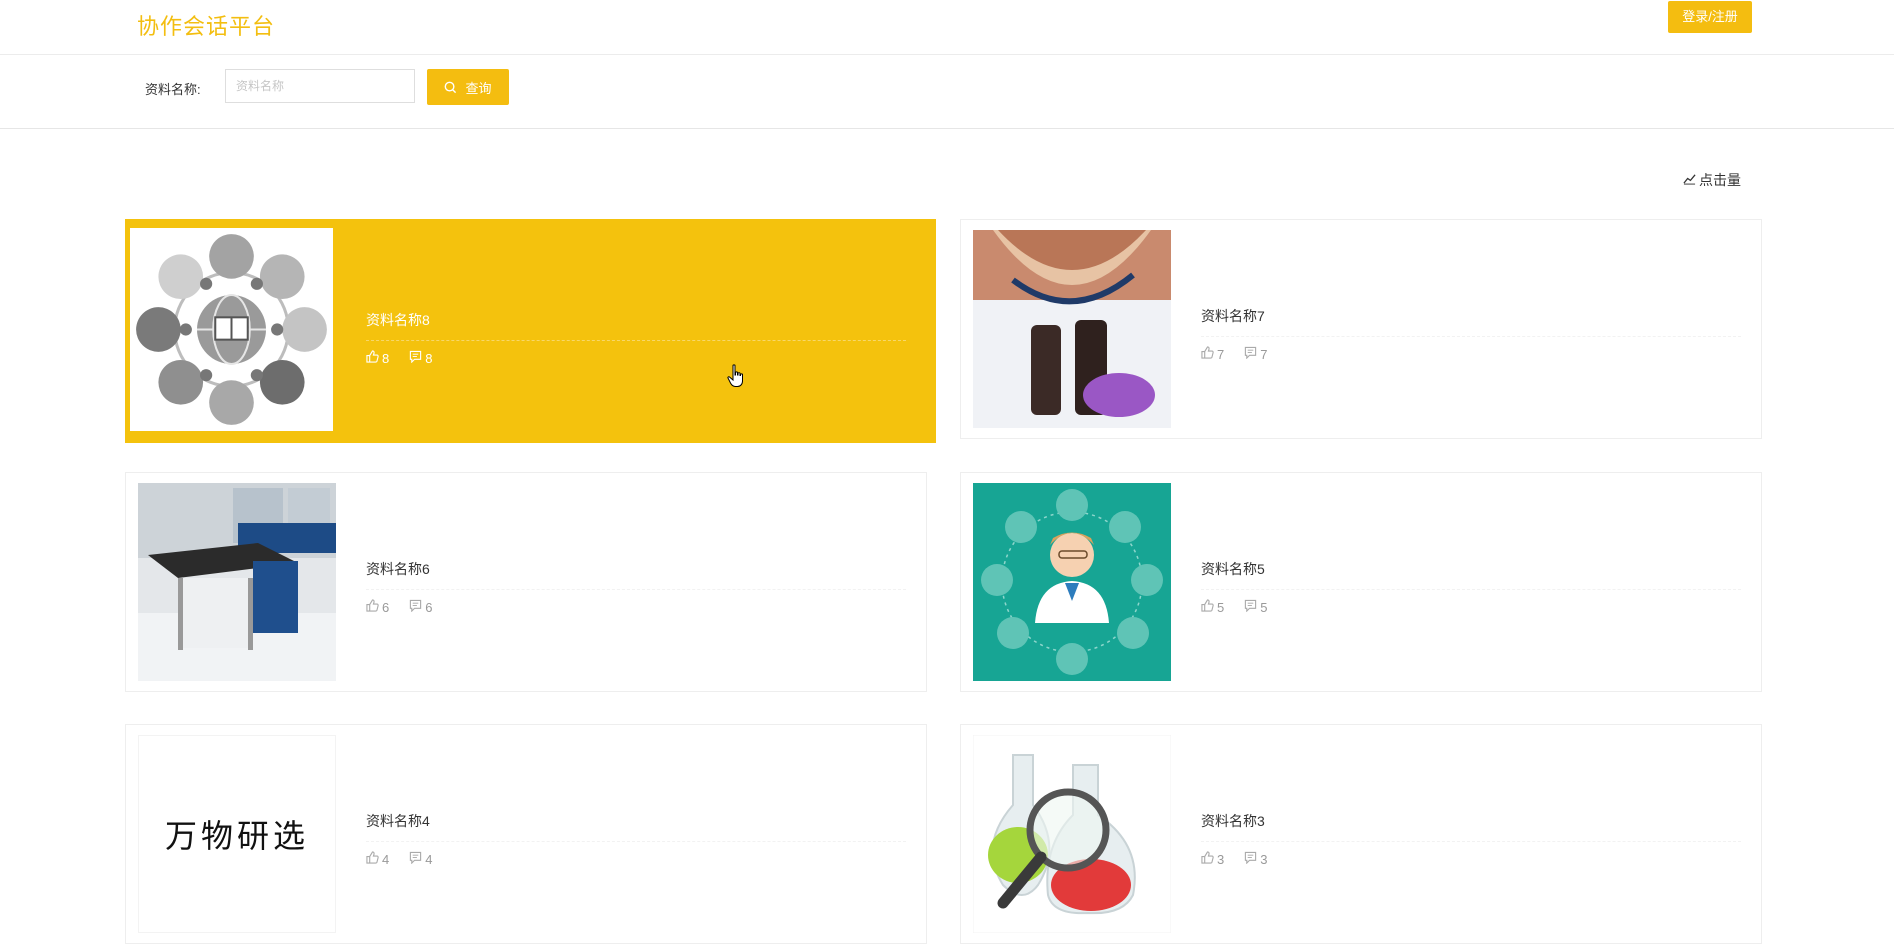 The width and height of the screenshot is (1894, 944). I want to click on like-count: 7, so click(1221, 354).